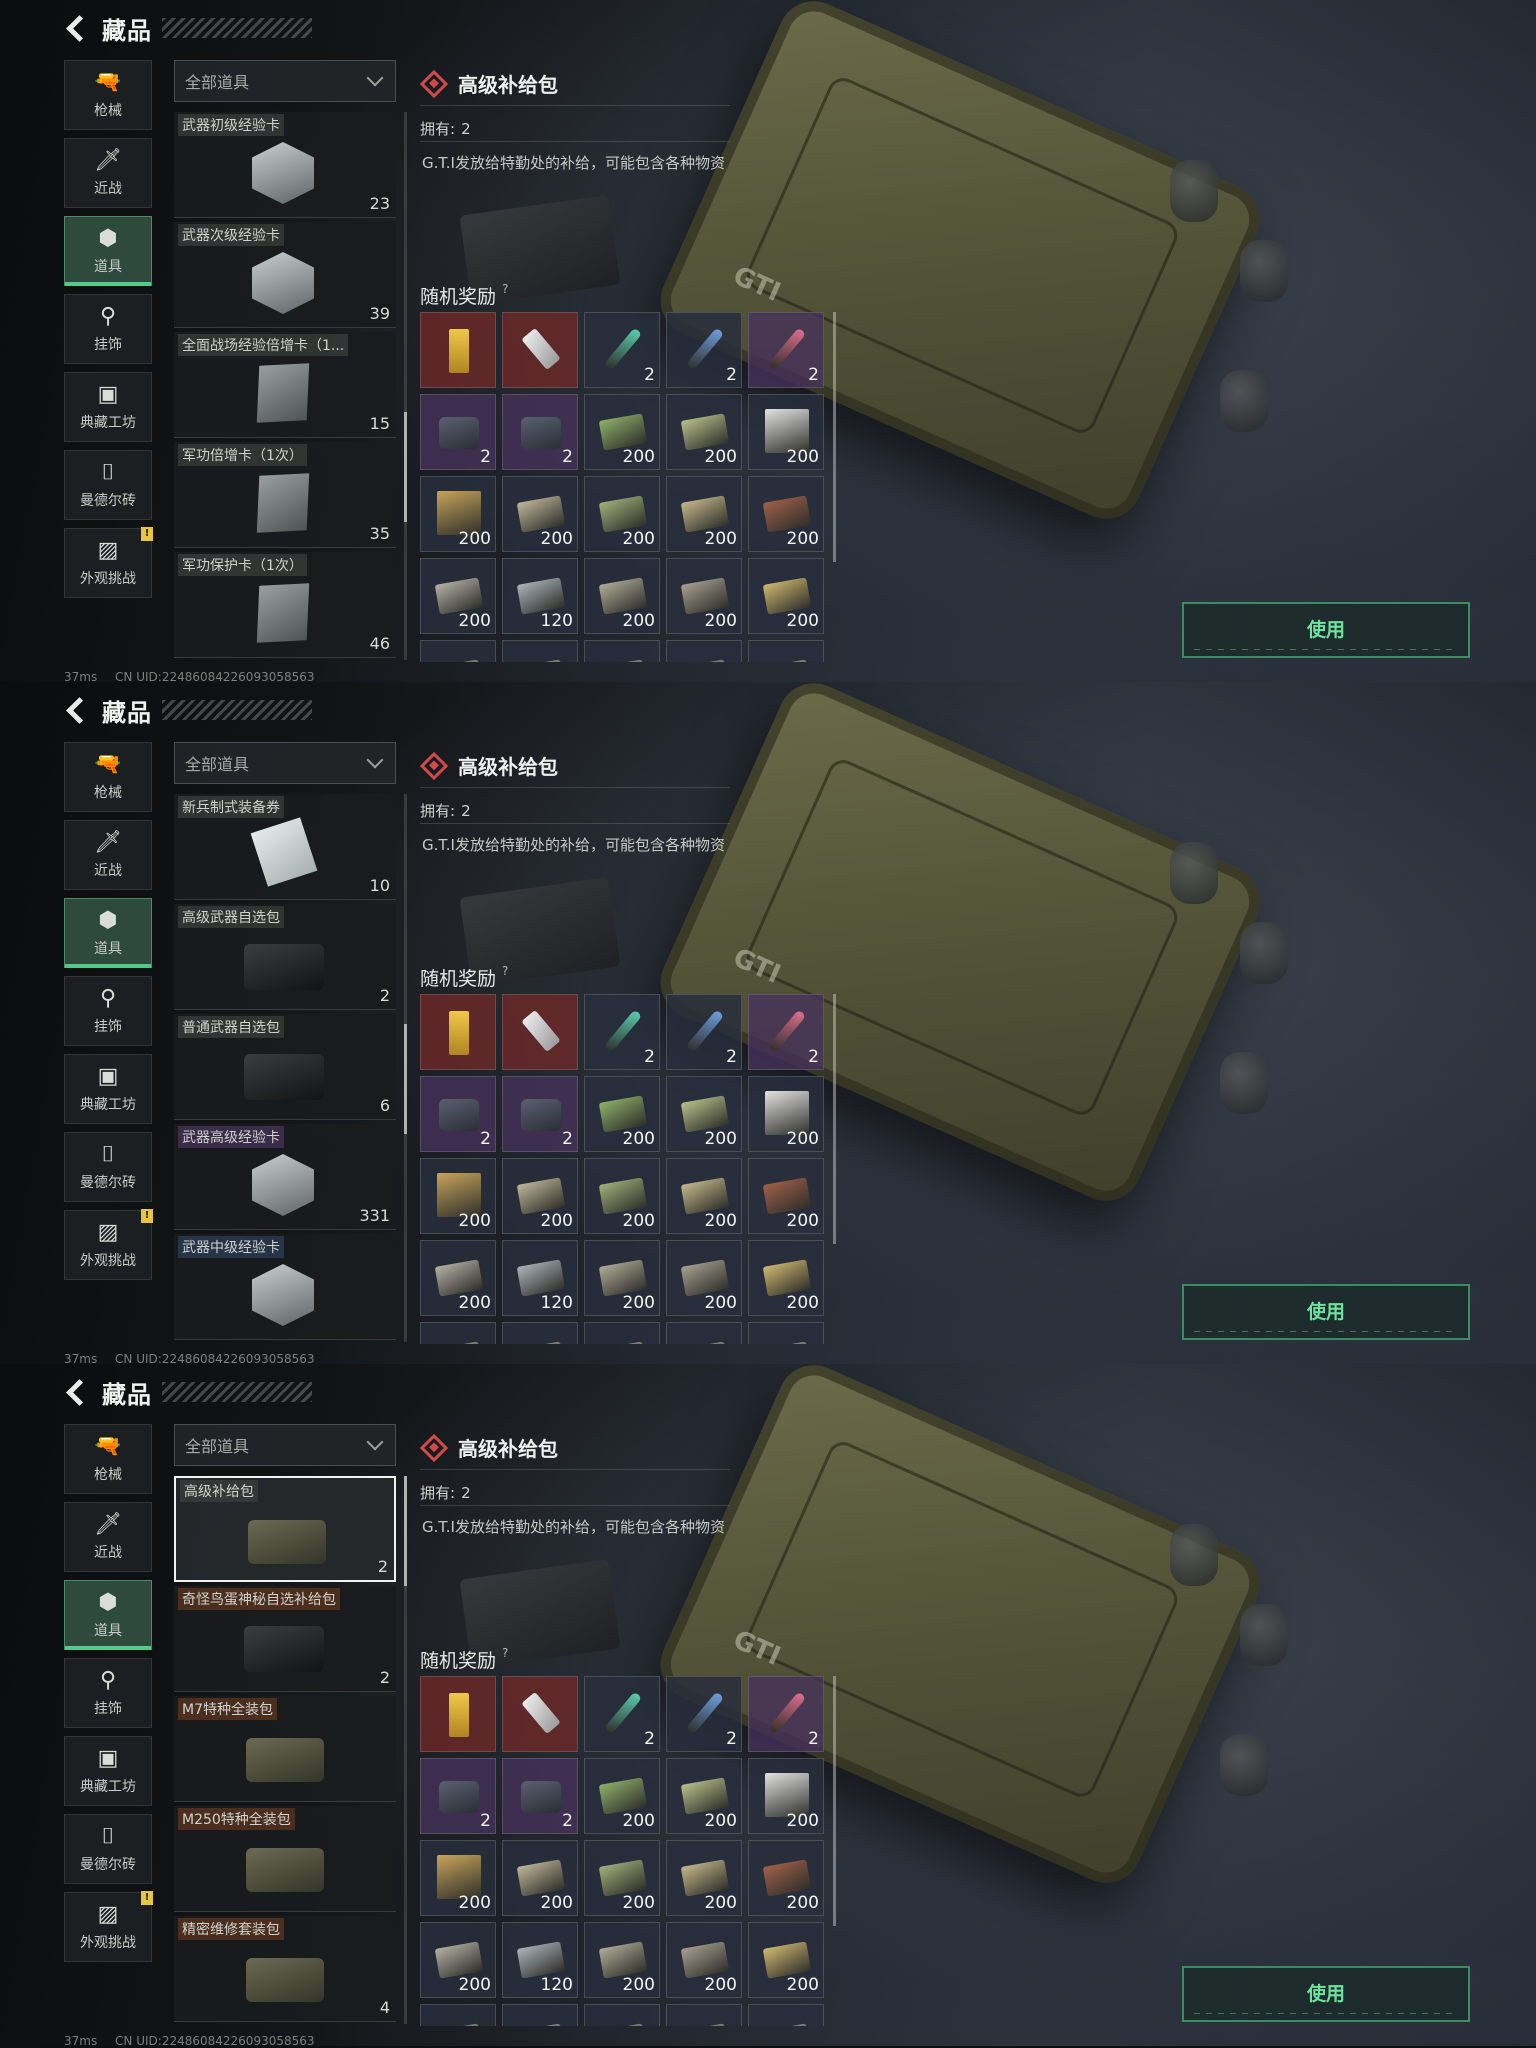 The height and width of the screenshot is (2048, 1536). I want to click on list-item: 奇怪鸟蛋神秘自选补给包 2, so click(285, 1639).